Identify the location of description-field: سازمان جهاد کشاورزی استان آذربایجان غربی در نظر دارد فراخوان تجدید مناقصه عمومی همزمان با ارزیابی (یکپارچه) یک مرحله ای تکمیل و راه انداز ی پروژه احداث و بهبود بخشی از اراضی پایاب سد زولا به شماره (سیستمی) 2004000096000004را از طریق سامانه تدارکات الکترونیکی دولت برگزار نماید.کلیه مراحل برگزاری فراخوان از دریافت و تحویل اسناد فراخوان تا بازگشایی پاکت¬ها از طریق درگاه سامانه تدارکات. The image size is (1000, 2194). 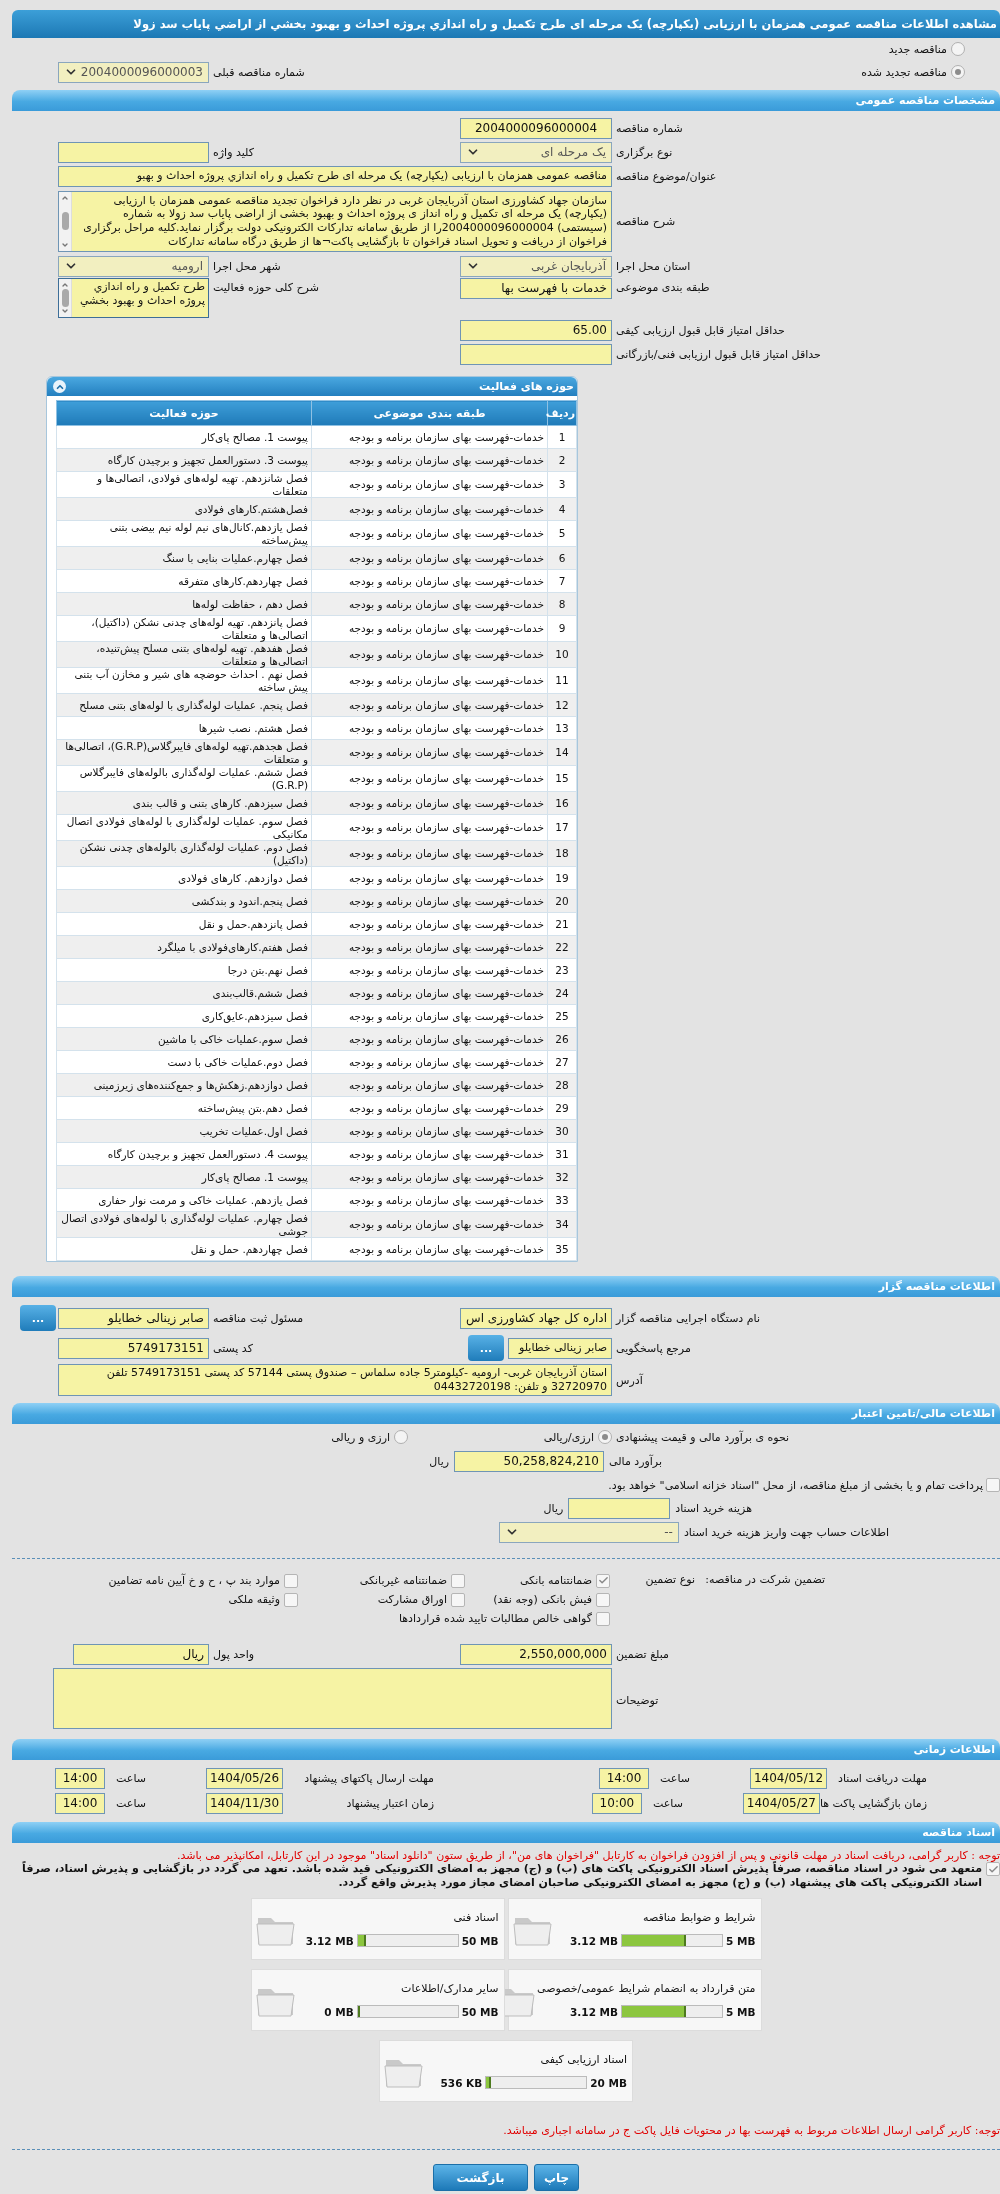
(335, 221).